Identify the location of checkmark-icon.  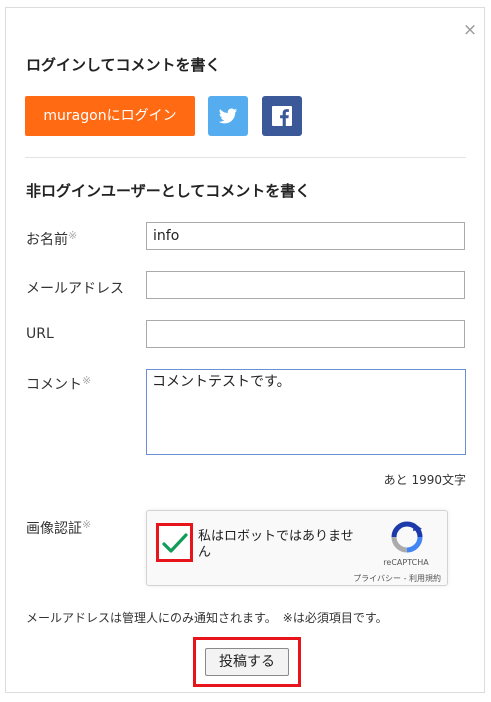
(175, 543).